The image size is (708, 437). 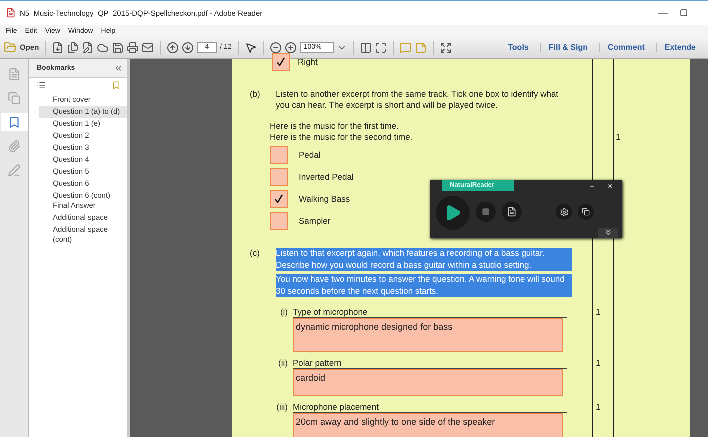 What do you see at coordinates (610, 186) in the screenshot?
I see `close-button: ×` at bounding box center [610, 186].